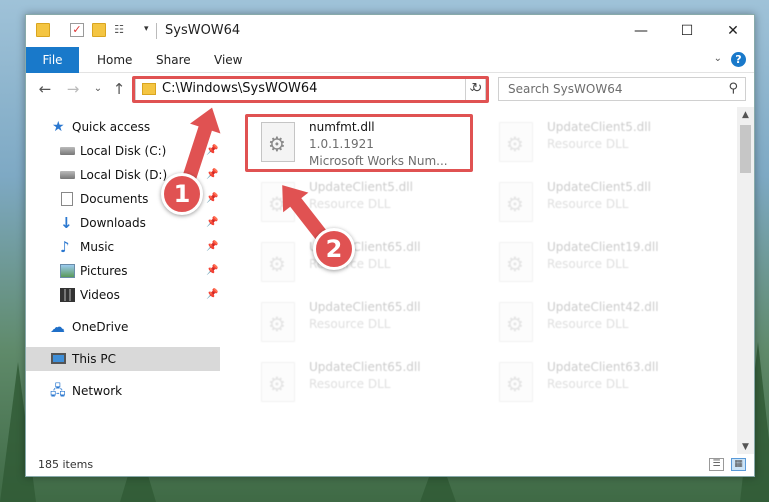  I want to click on sidebar-item-network: 🖧 Network, so click(123, 391).